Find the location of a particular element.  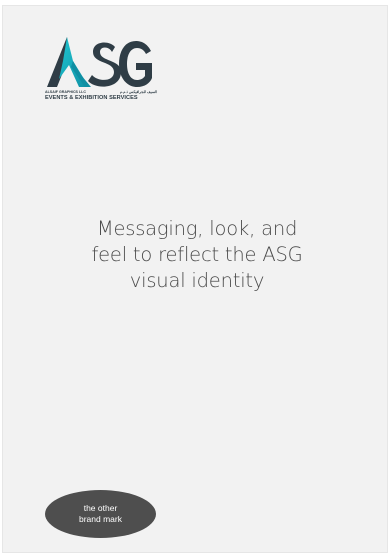

logo-tagline: EVENTS & EXHIBITION SERVICES is located at coordinates (91, 98).